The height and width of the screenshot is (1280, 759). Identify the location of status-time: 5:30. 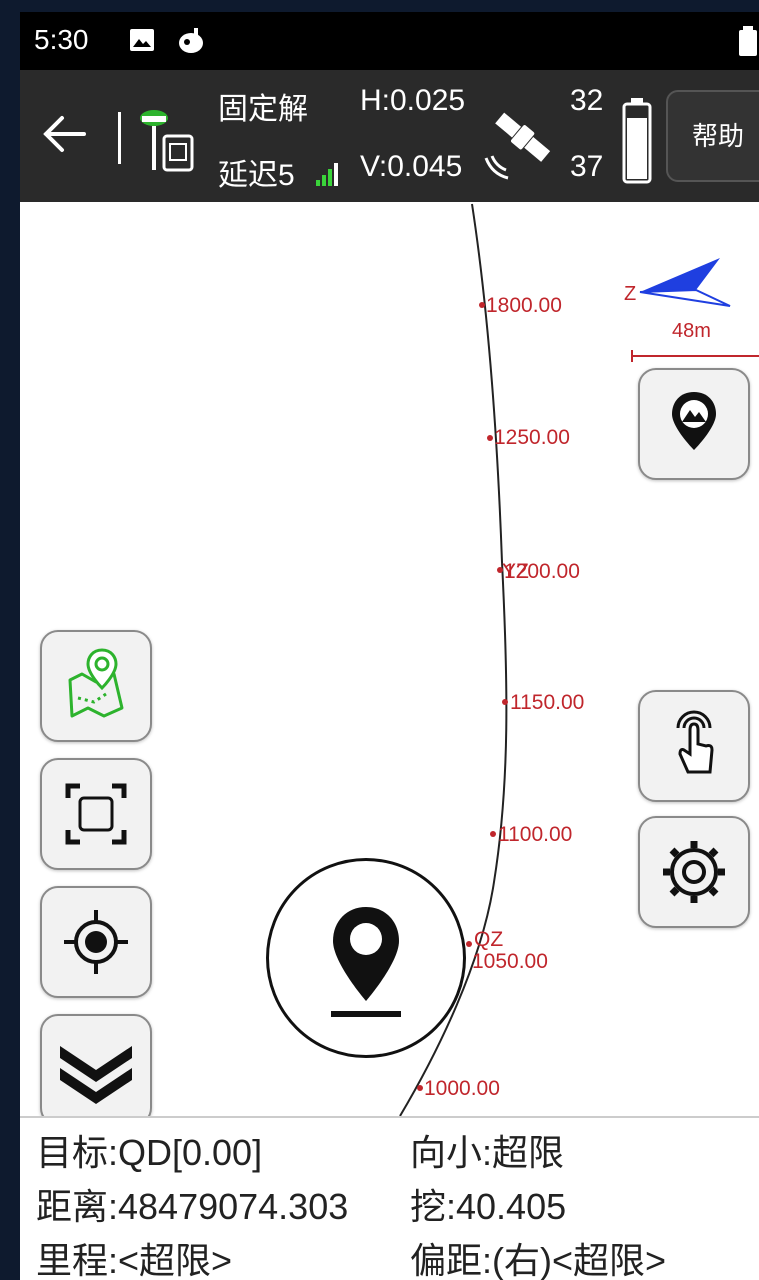
(61, 39).